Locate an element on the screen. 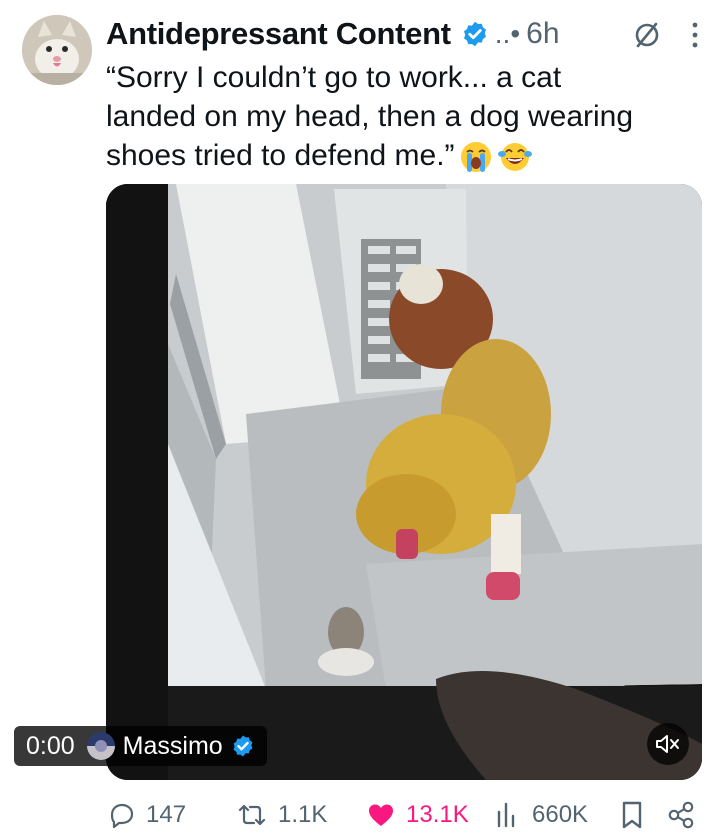  repost-button: 1.1K is located at coordinates (281, 815).